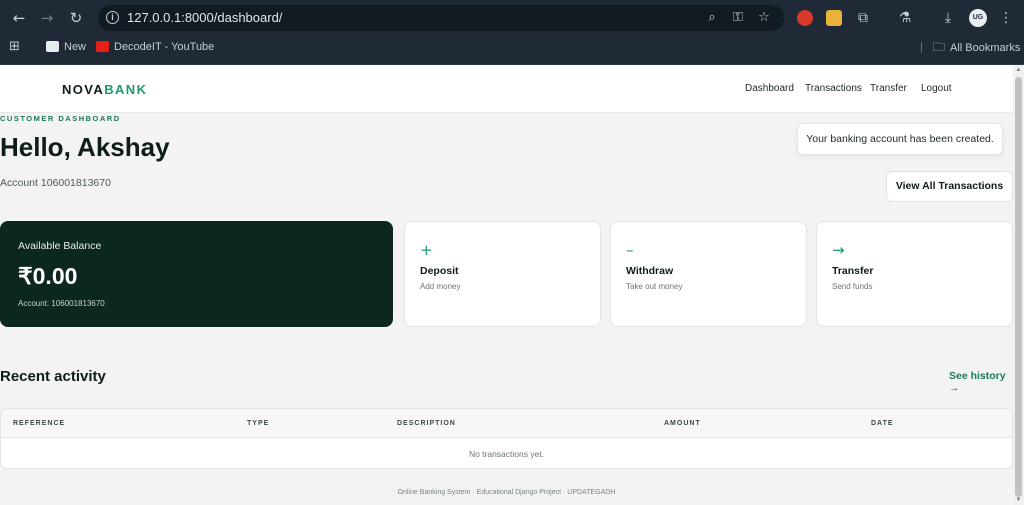 This screenshot has width=1024, height=505. Describe the element at coordinates (650, 271) in the screenshot. I see `withdraw-title: Withdraw` at that location.